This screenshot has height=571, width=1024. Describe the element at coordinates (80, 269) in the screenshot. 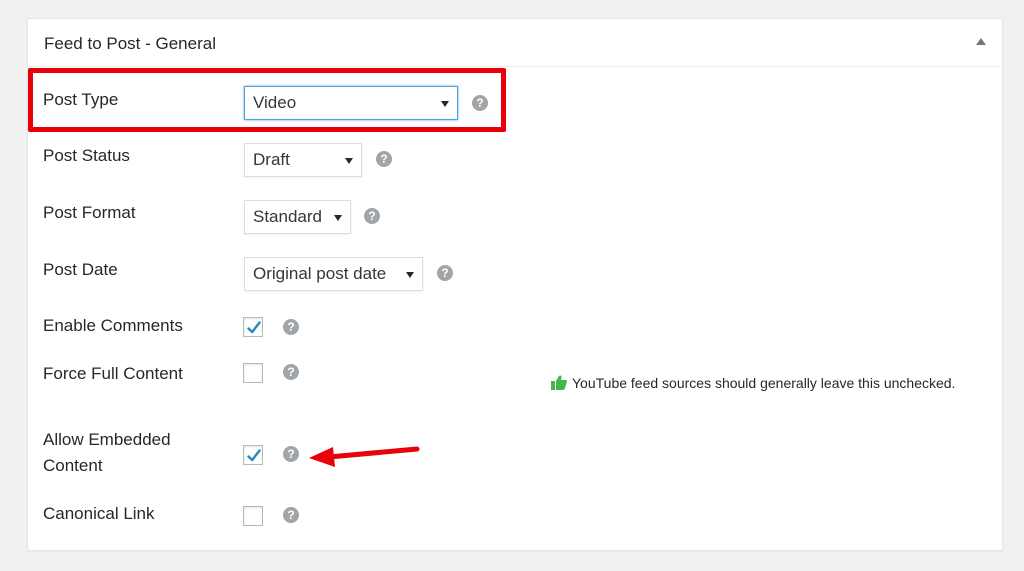

I see `post-date-label: Post Date` at that location.